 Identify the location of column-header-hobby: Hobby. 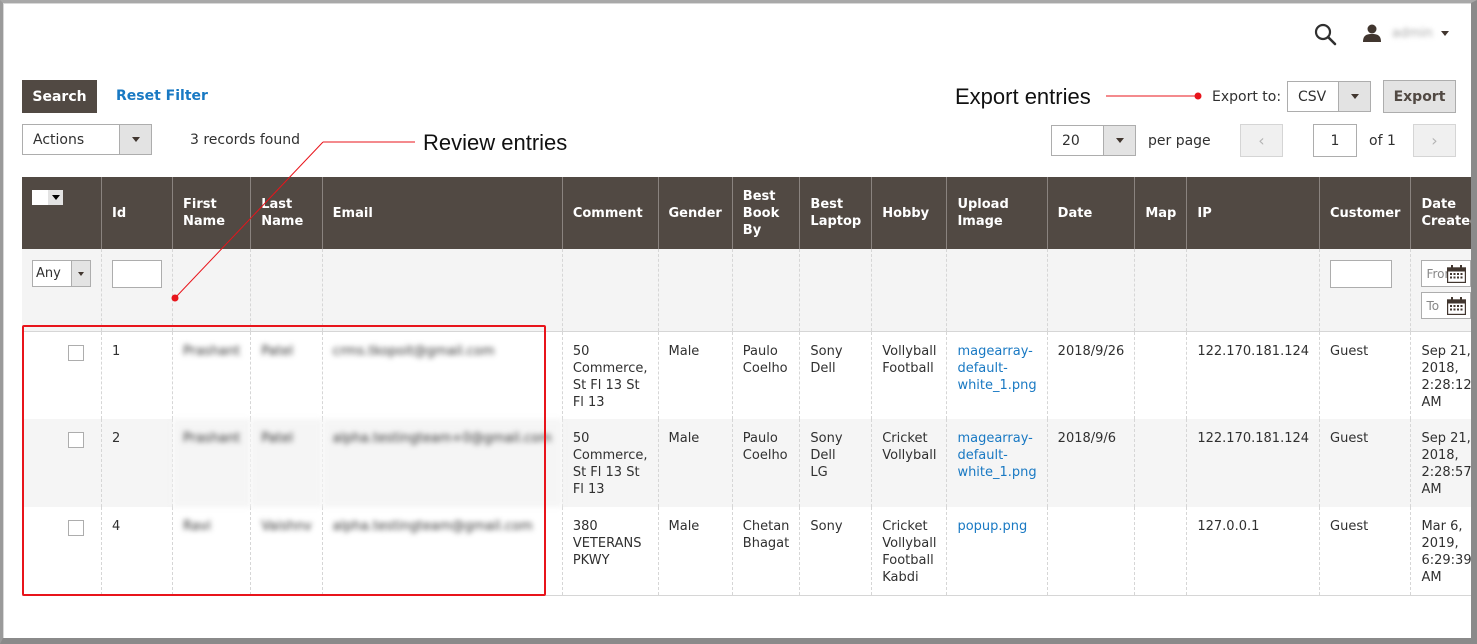
(909, 213).